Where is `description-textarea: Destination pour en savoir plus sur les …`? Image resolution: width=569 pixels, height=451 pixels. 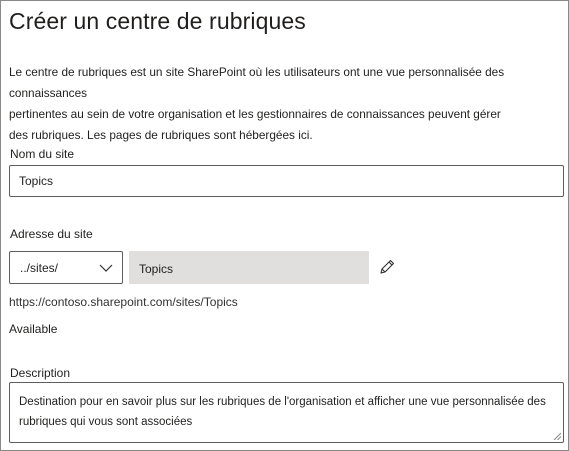
description-textarea: Destination pour en savoir plus sur les … is located at coordinates (286, 412).